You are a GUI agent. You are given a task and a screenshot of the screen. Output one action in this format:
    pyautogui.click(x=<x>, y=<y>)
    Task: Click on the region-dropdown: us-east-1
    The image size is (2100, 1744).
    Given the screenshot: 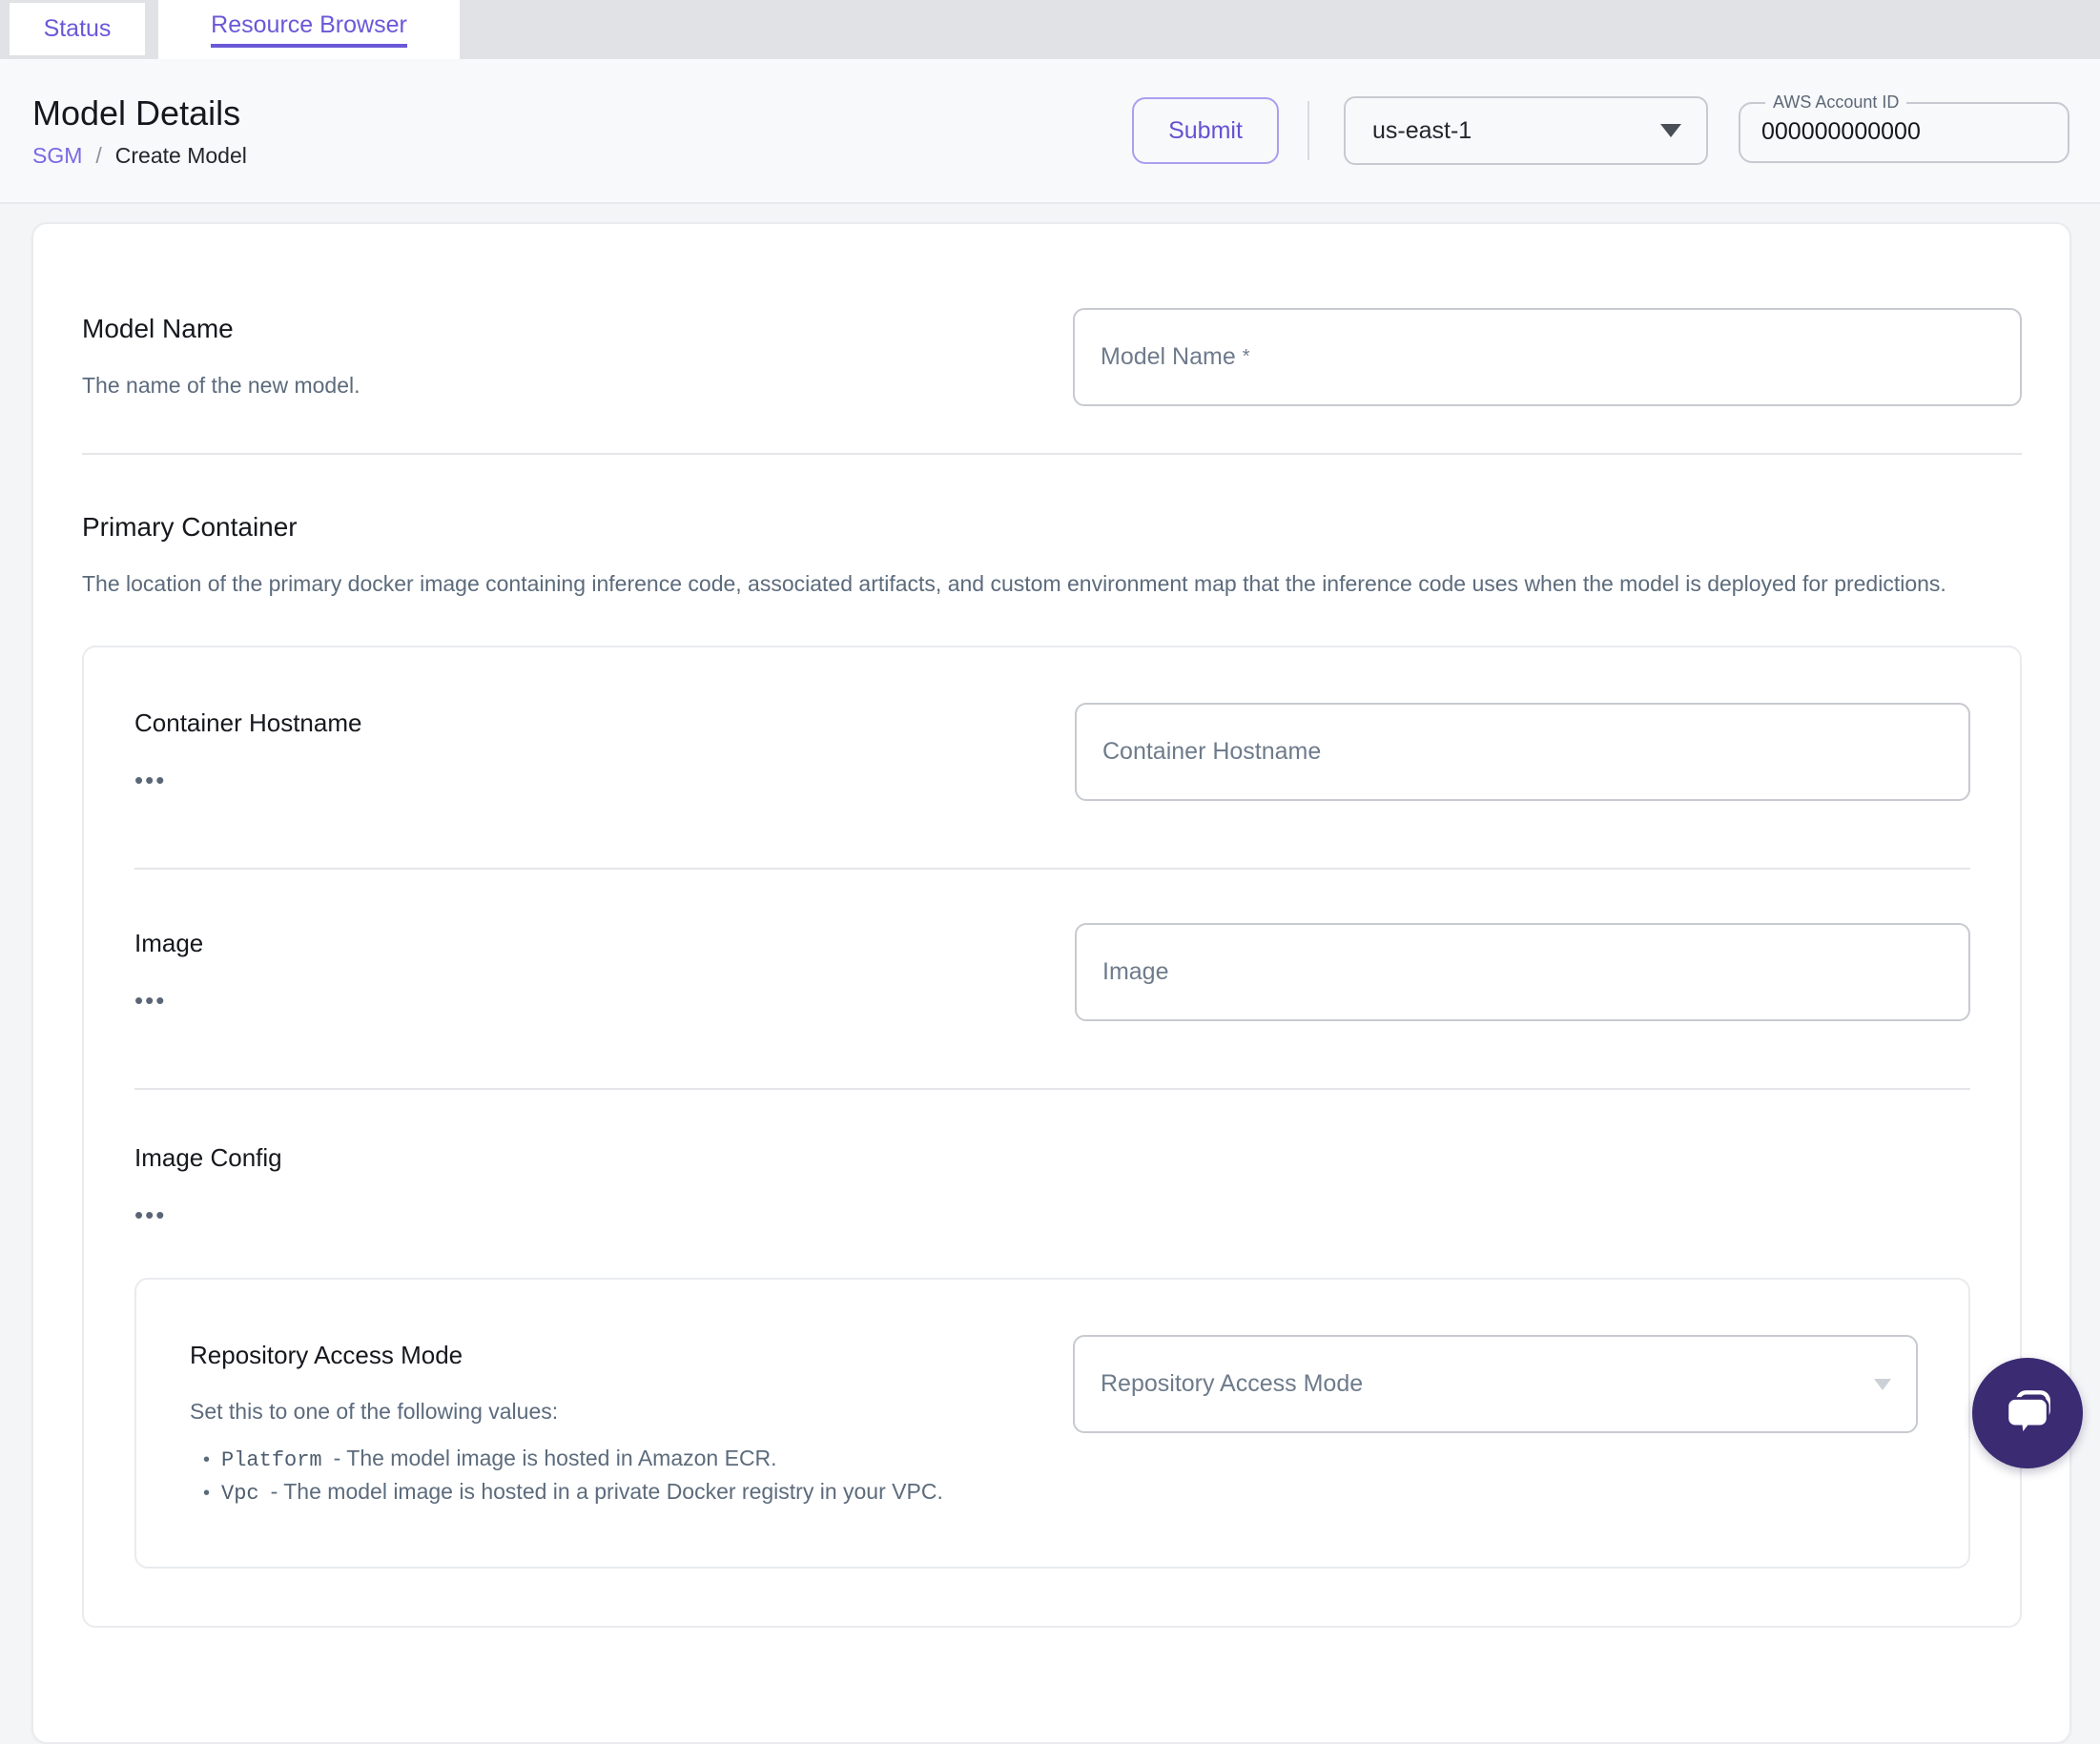 What is the action you would take?
    pyautogui.click(x=1526, y=130)
    